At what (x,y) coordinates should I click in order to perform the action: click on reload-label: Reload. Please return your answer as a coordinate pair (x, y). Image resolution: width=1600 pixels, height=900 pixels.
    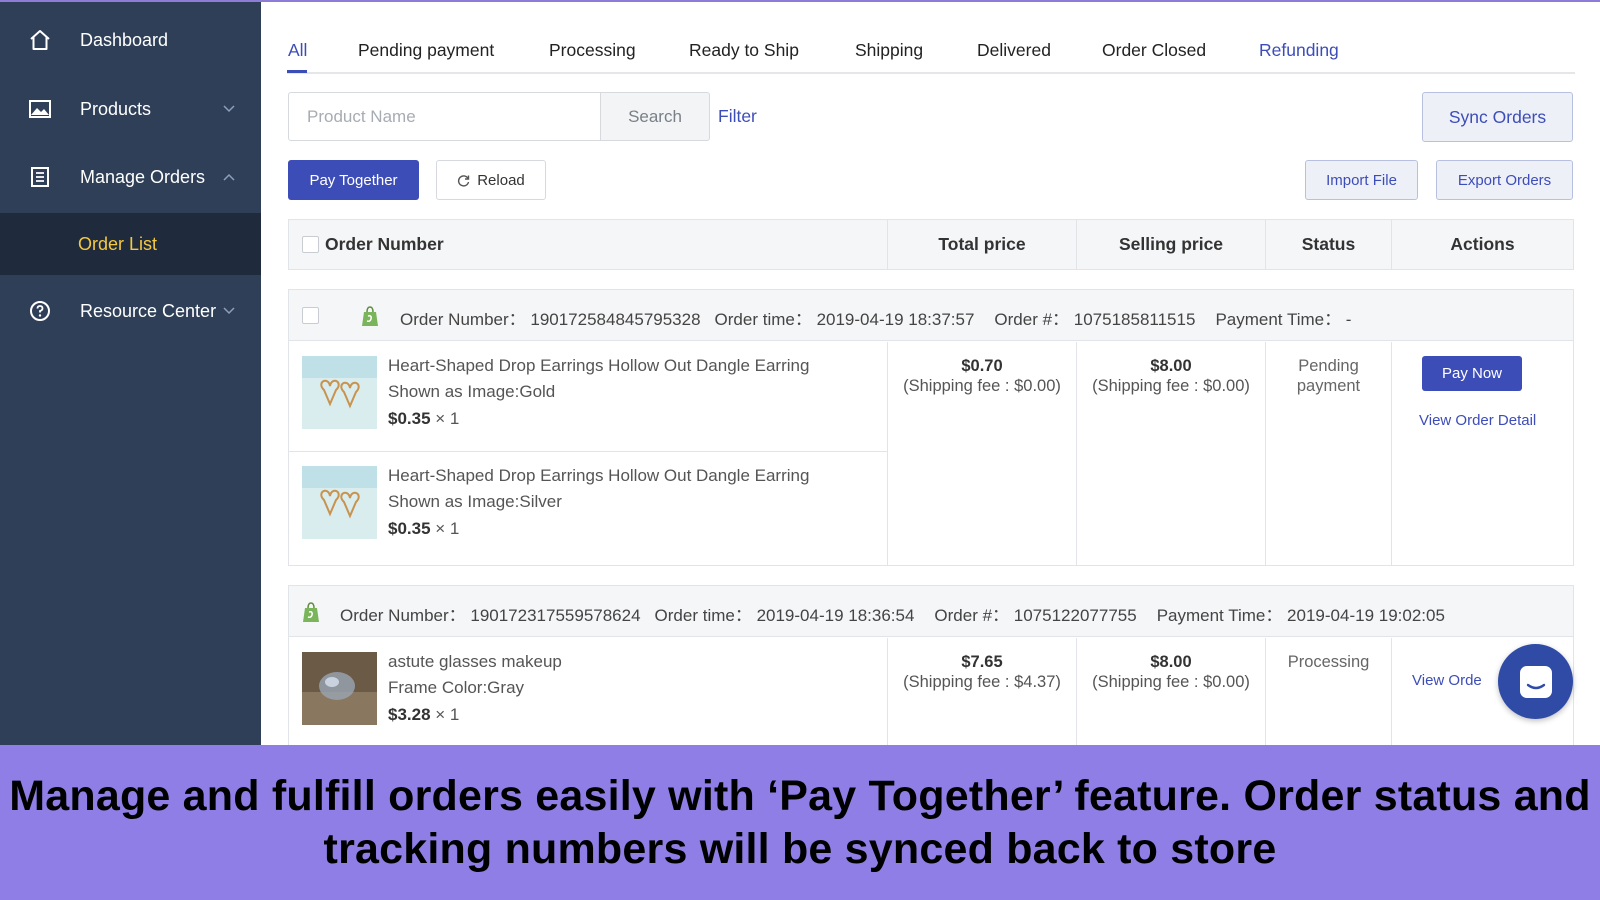
    Looking at the image, I should click on (501, 180).